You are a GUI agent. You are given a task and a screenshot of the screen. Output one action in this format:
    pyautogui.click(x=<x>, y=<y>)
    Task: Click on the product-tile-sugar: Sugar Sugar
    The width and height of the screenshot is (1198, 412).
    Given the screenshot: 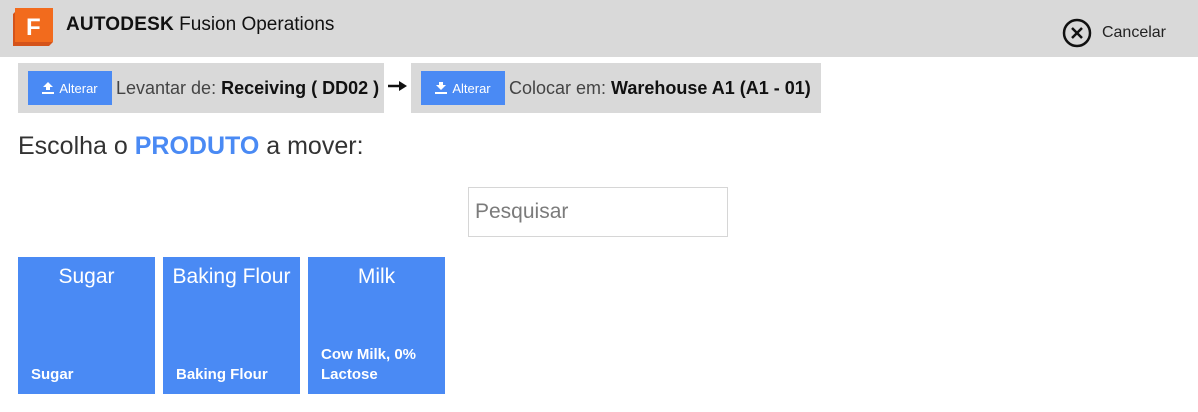 What is the action you would take?
    pyautogui.click(x=86, y=325)
    